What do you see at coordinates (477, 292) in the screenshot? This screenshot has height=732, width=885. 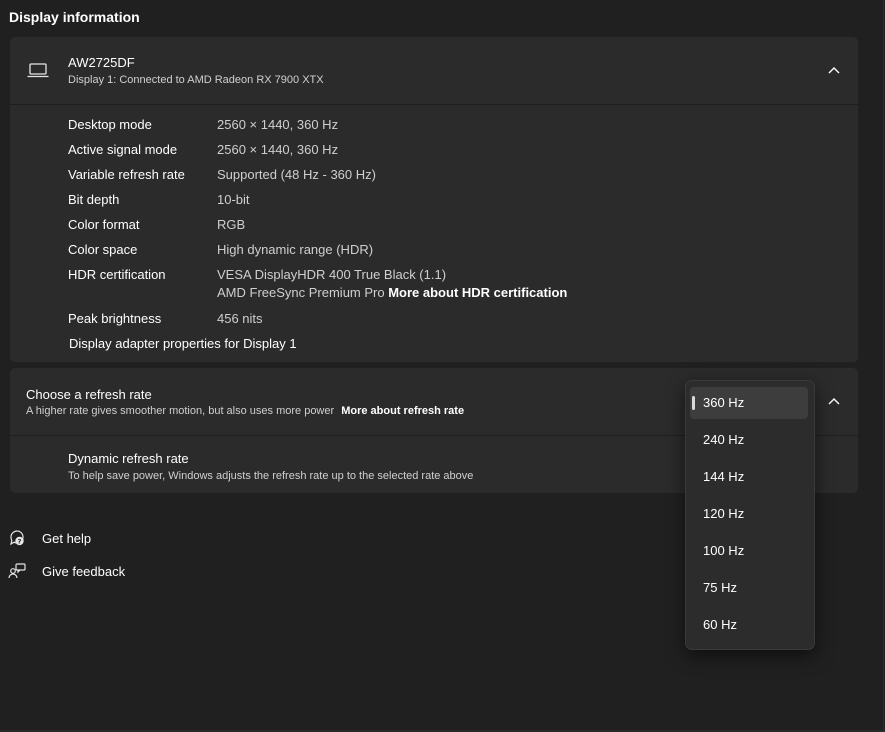 I see `hdr-cert-link: More about HDR certification` at bounding box center [477, 292].